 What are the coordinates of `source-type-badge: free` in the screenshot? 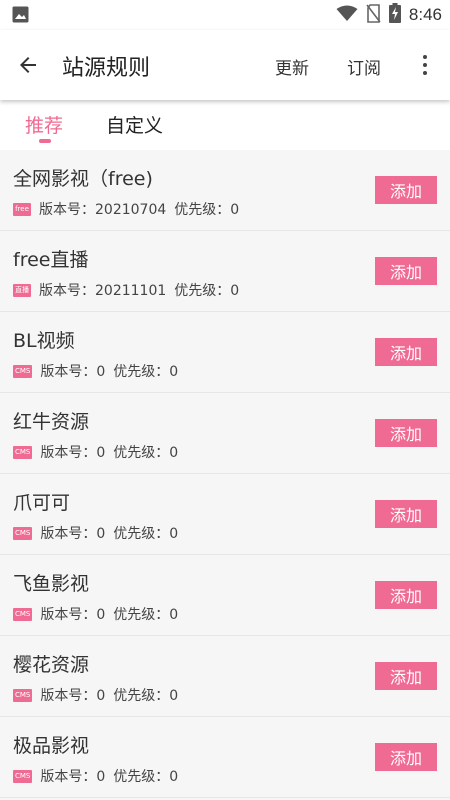 It's located at (22, 209).